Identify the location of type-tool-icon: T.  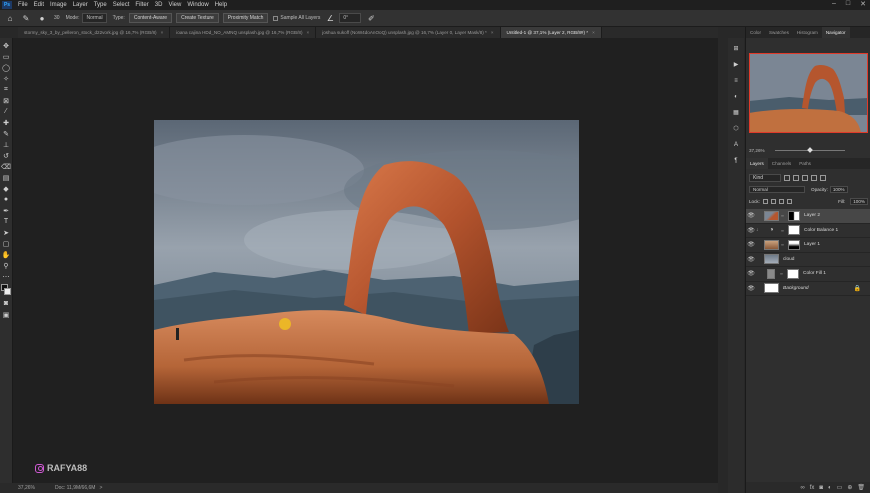
(6, 221).